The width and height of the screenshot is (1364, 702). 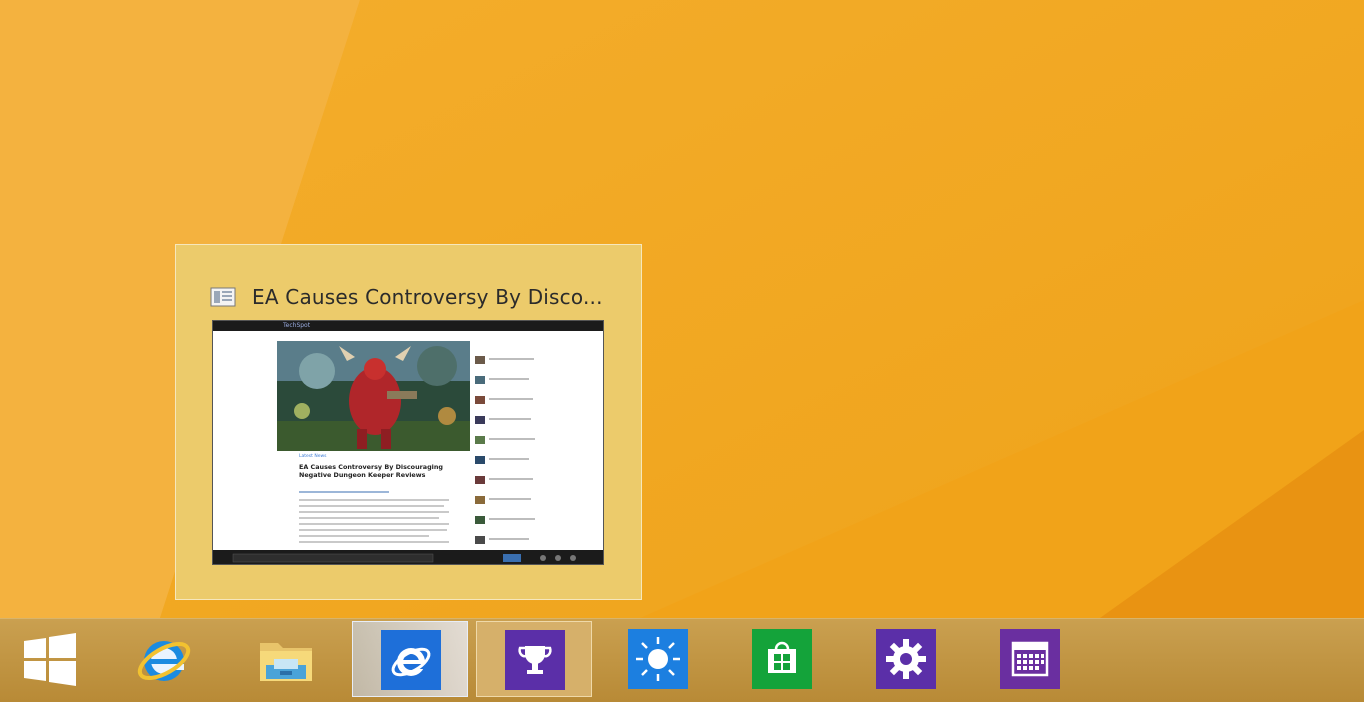 I want to click on thumbnail-site-header: TechSpot, so click(x=408, y=326).